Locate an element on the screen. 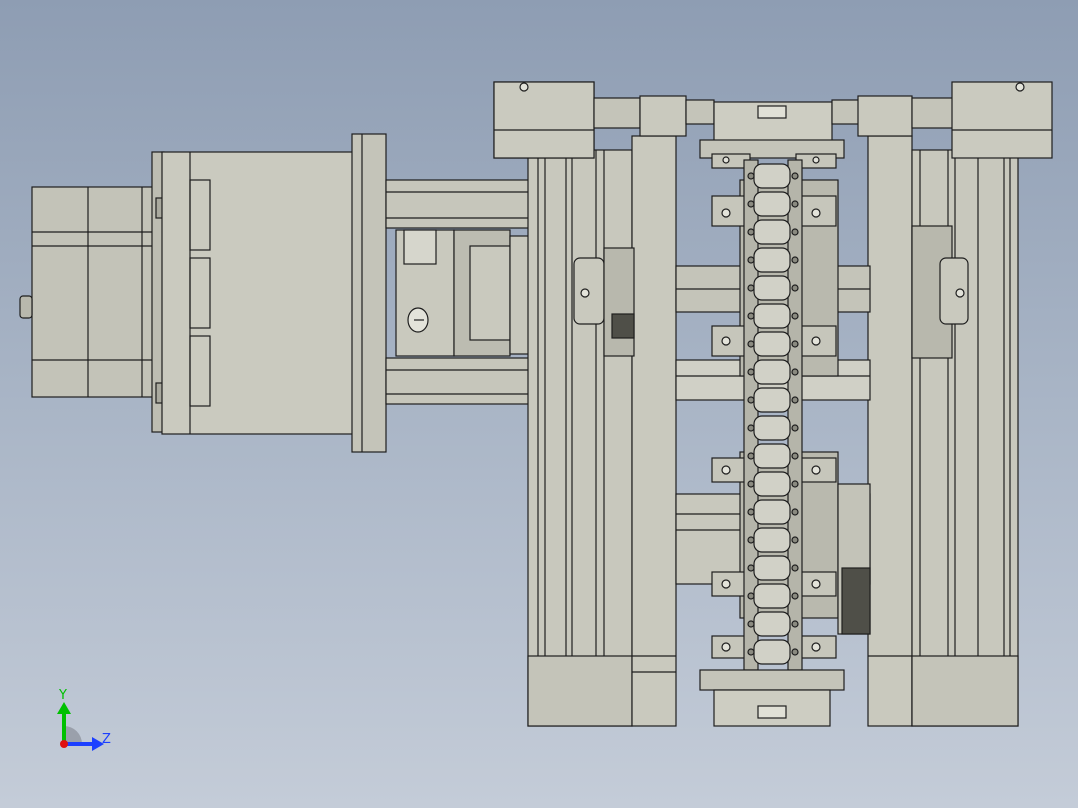  carriage-block-top is located at coordinates (773, 120).